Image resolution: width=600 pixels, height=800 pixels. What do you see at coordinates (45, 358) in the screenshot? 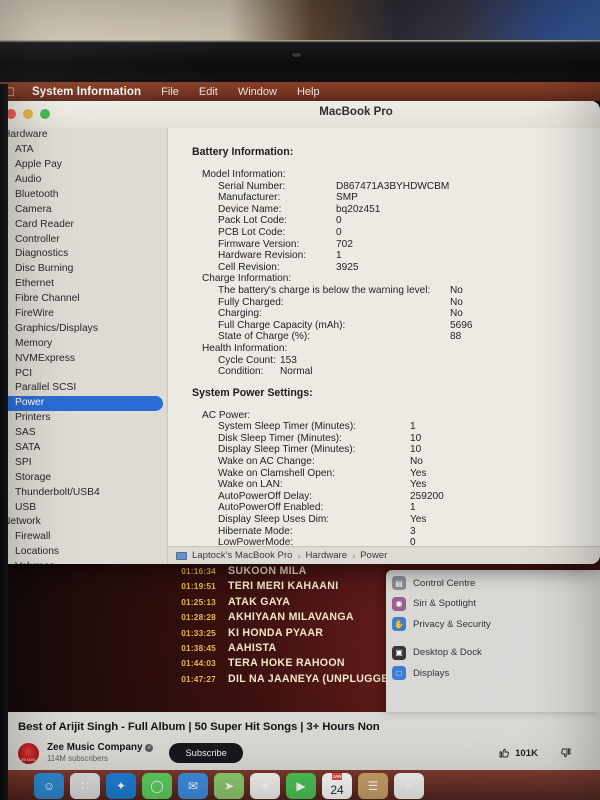
I see `sidebar-item-label: NVMExpress` at bounding box center [45, 358].